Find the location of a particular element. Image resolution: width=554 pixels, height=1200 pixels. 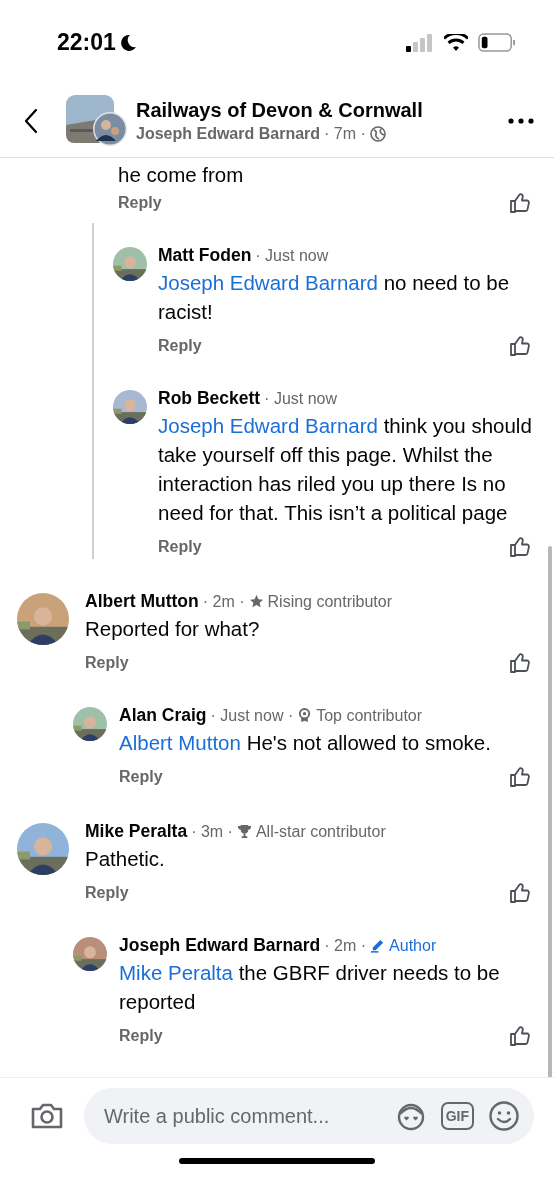

camera-icon is located at coordinates (47, 1116).